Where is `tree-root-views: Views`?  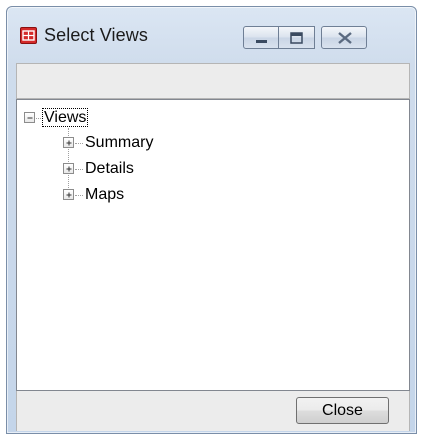
tree-root-views: Views is located at coordinates (65, 118).